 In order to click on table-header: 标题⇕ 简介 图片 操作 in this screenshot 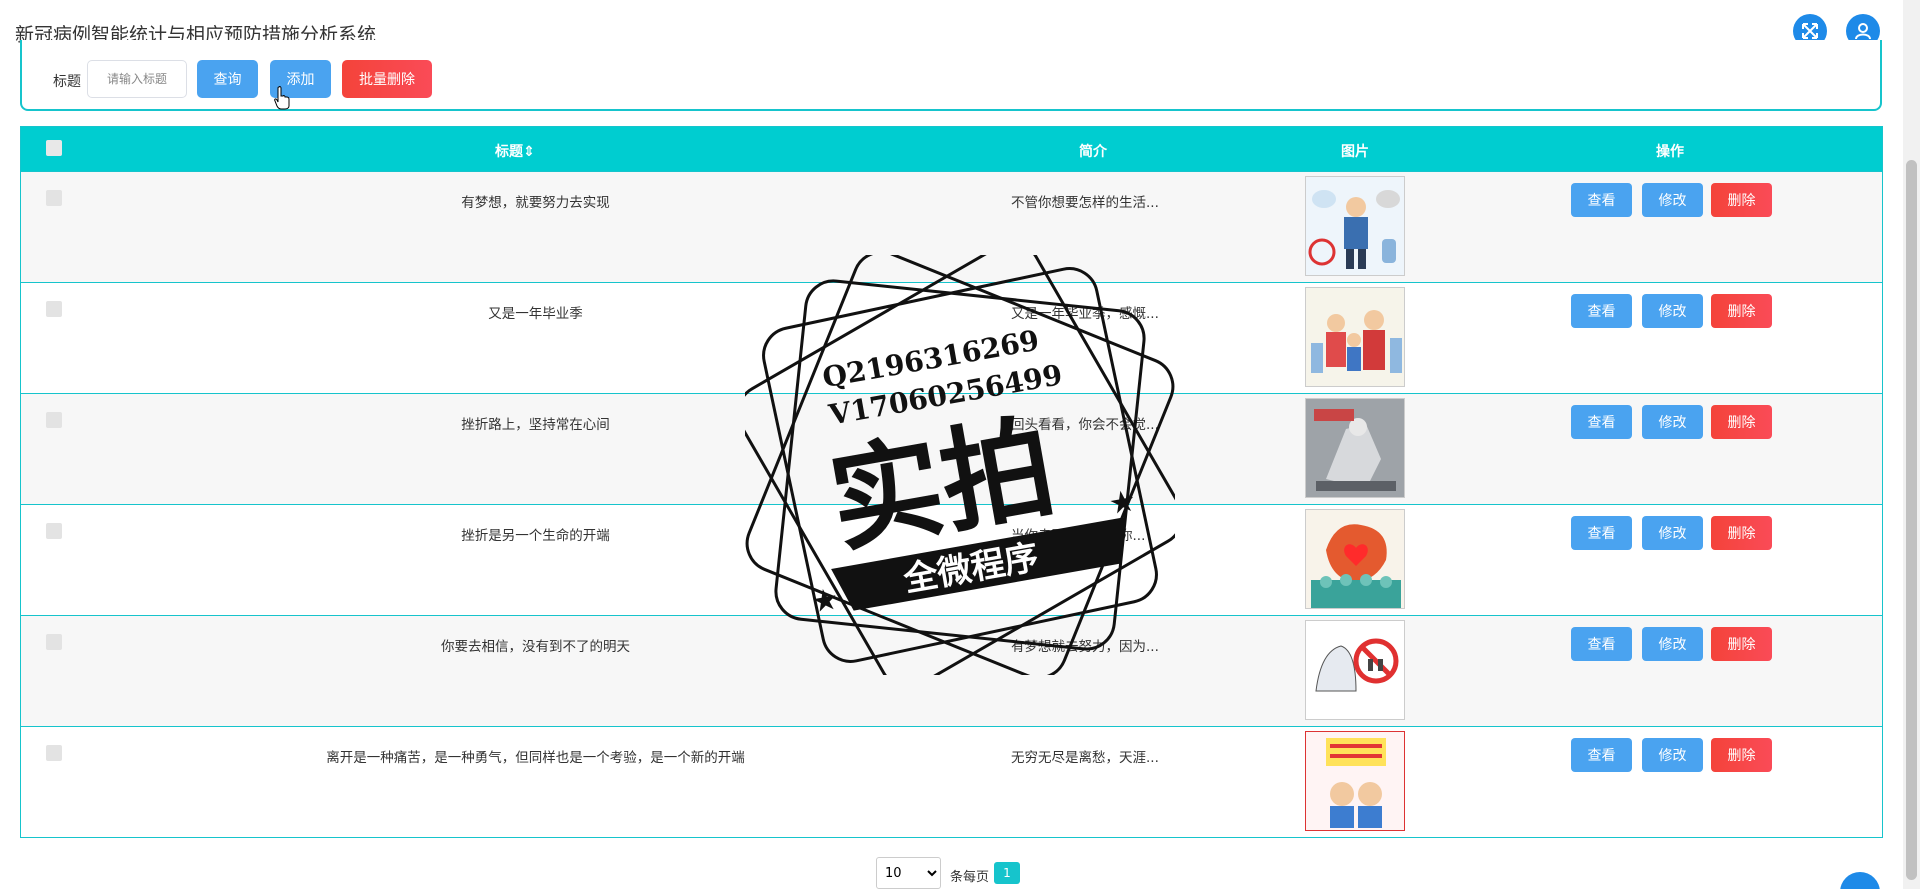, I will do `click(951, 149)`.